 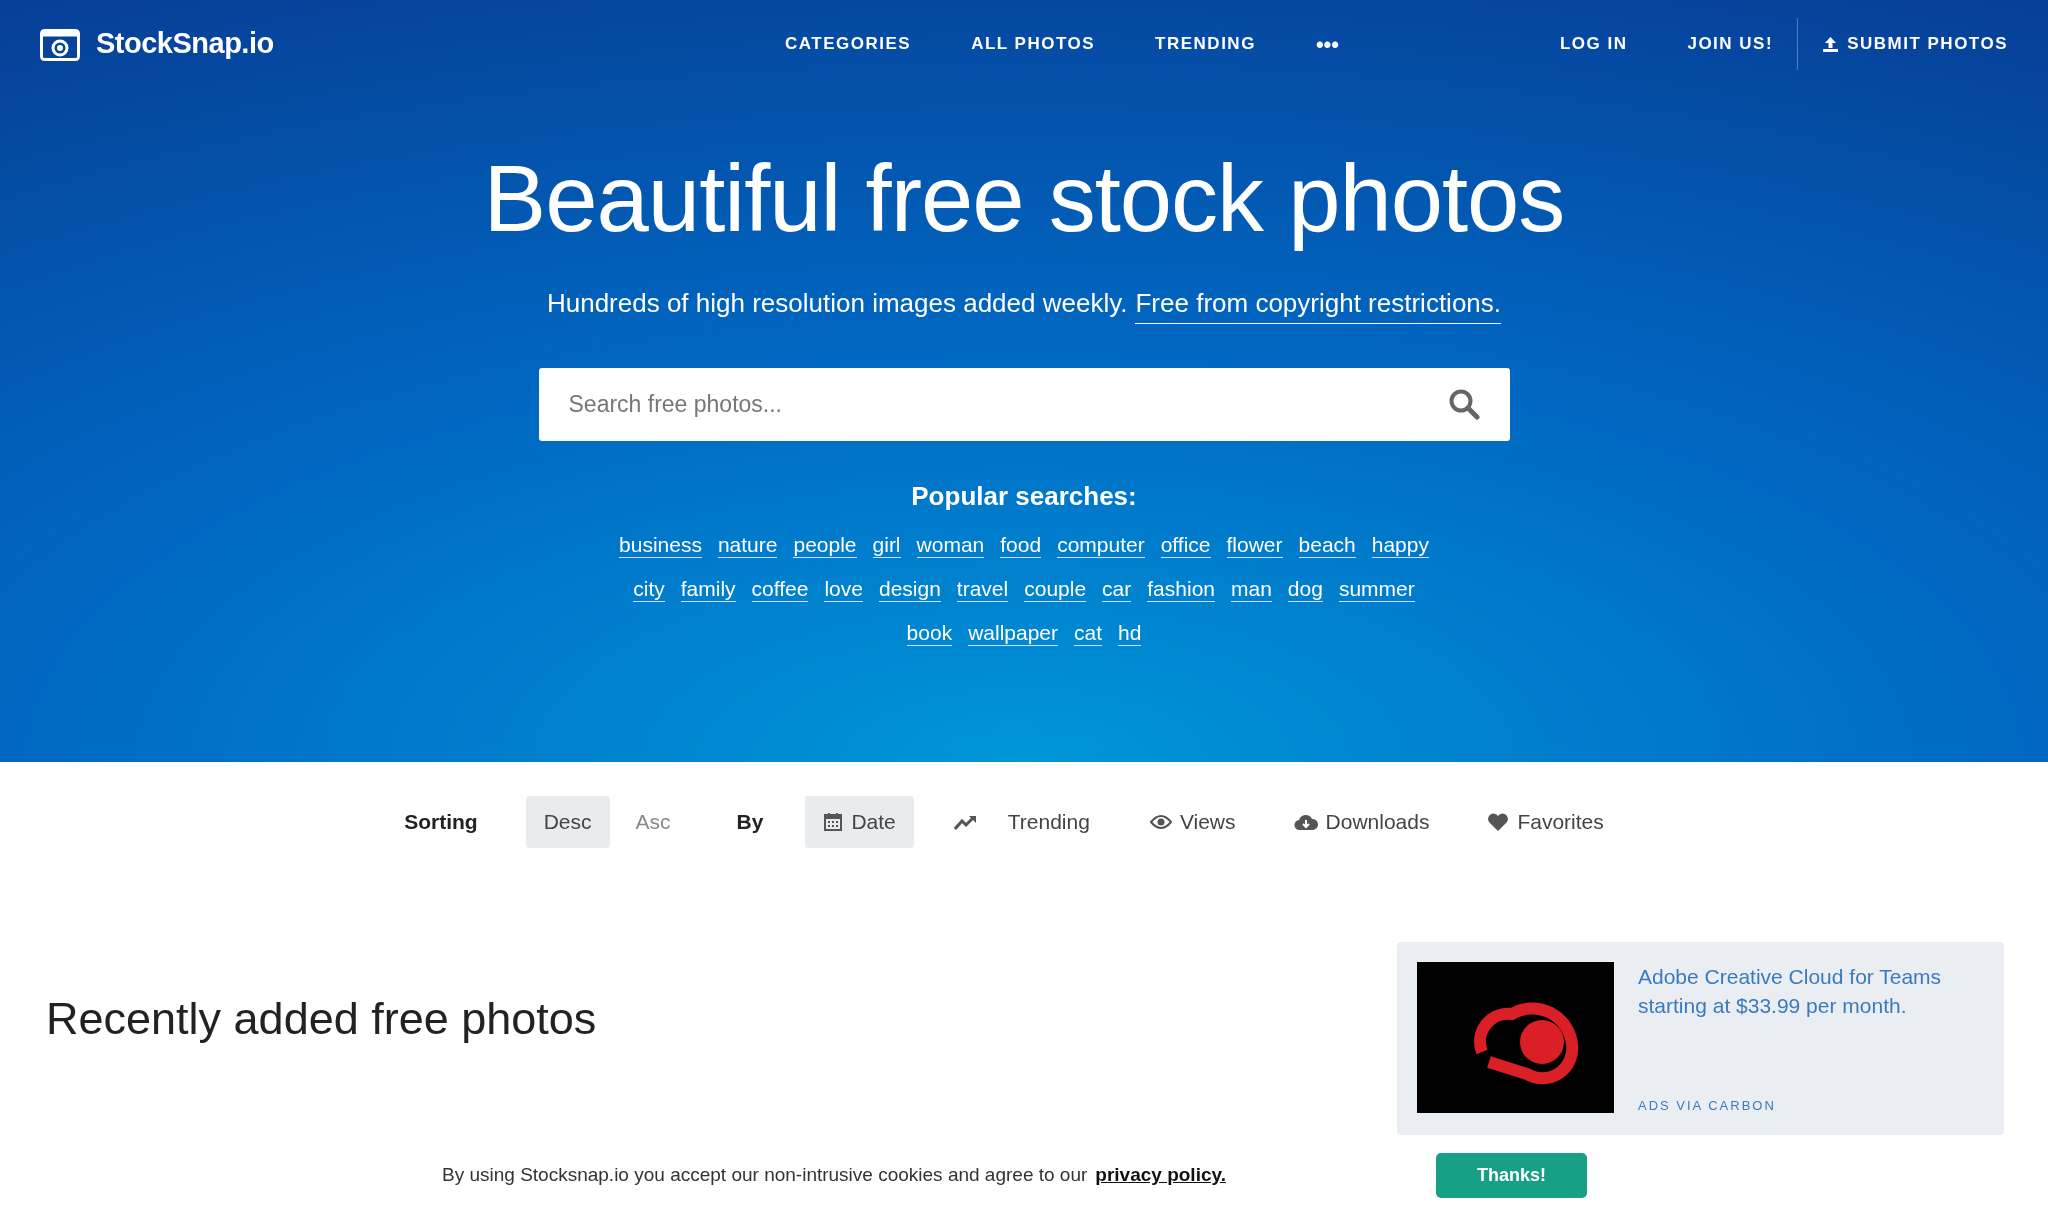 What do you see at coordinates (1361, 822) in the screenshot?
I see `sort-by-option: Downloads` at bounding box center [1361, 822].